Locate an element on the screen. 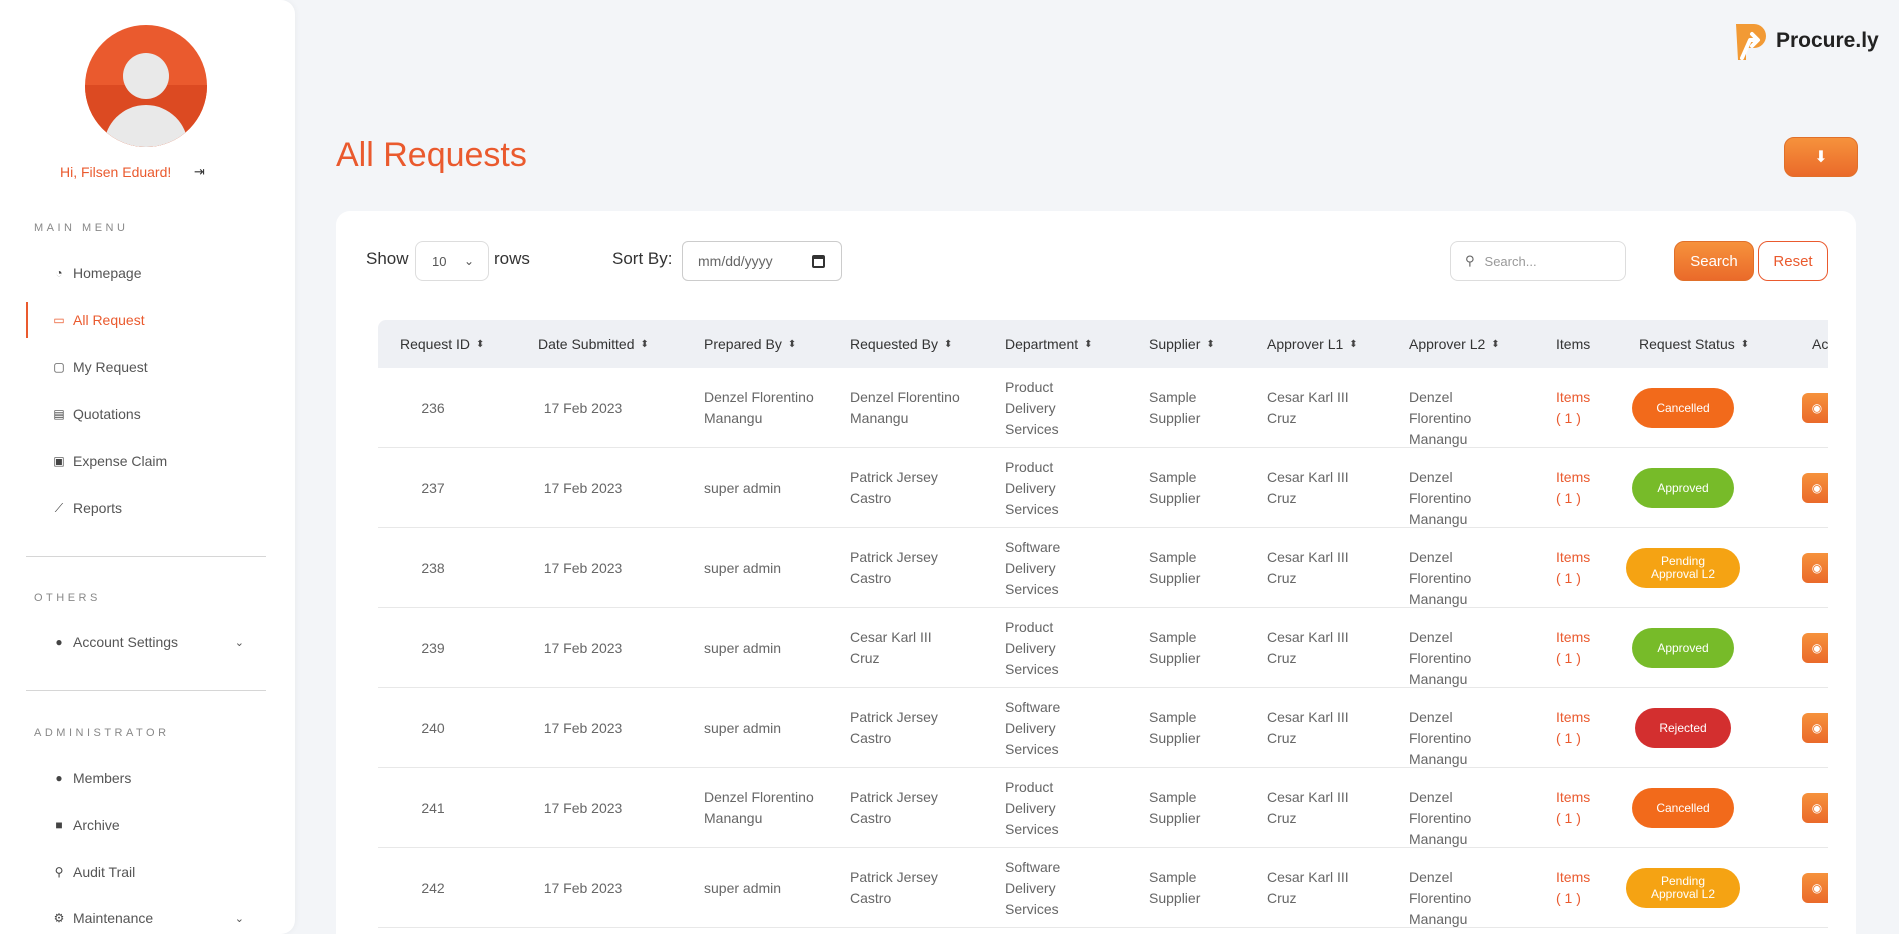  sidebar-item-label: Expense Claim is located at coordinates (120, 461).